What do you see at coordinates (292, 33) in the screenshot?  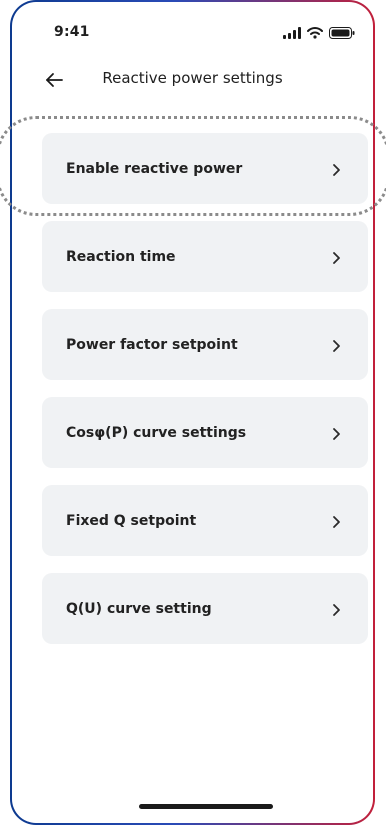 I see `signal-icon` at bounding box center [292, 33].